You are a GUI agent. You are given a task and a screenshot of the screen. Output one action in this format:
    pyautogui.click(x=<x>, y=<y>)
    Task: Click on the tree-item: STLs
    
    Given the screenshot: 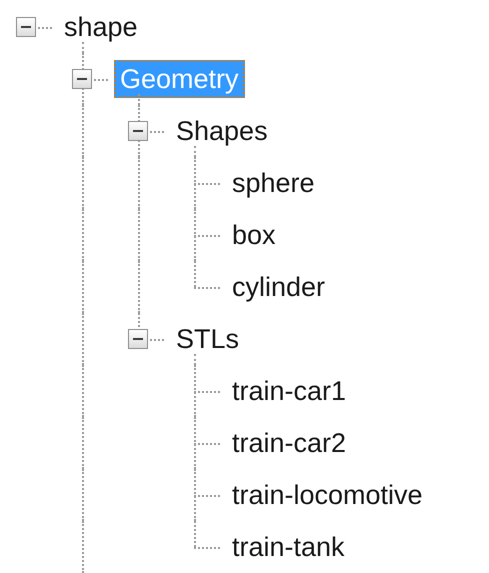 What is the action you would take?
    pyautogui.click(x=208, y=339)
    